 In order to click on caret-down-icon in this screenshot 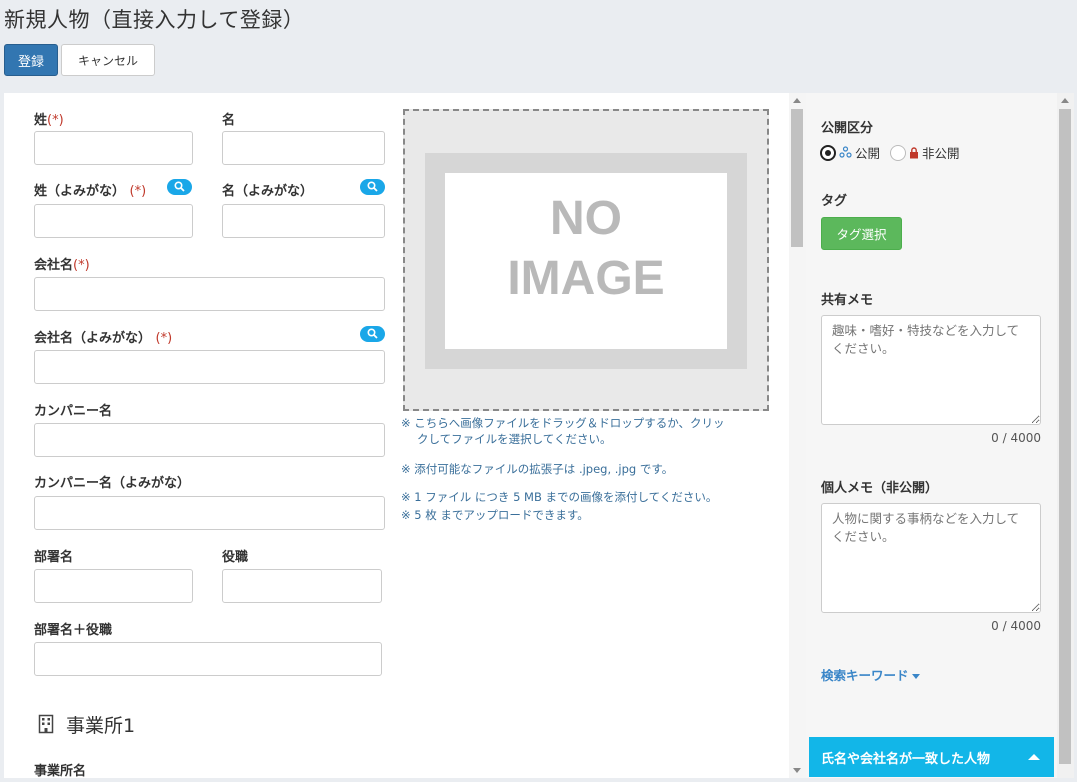, I will do `click(915, 676)`.